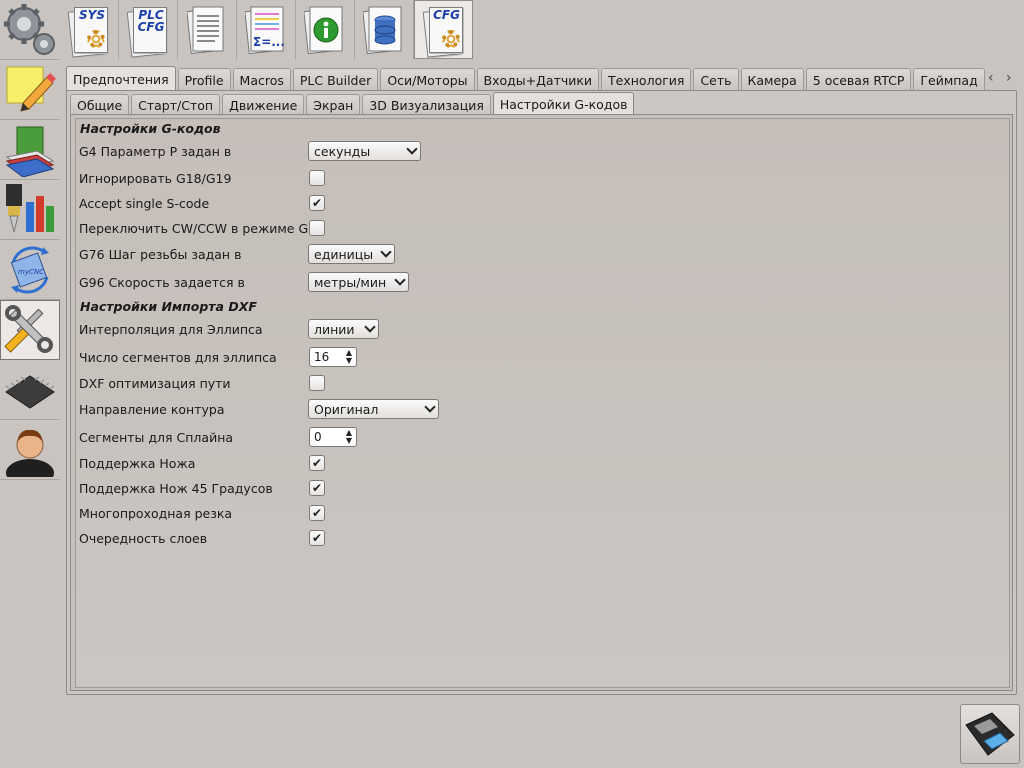 This screenshot has height=768, width=1024. Describe the element at coordinates (335, 79) in the screenshot. I see `tab-plc-builder: PLC Builder` at that location.